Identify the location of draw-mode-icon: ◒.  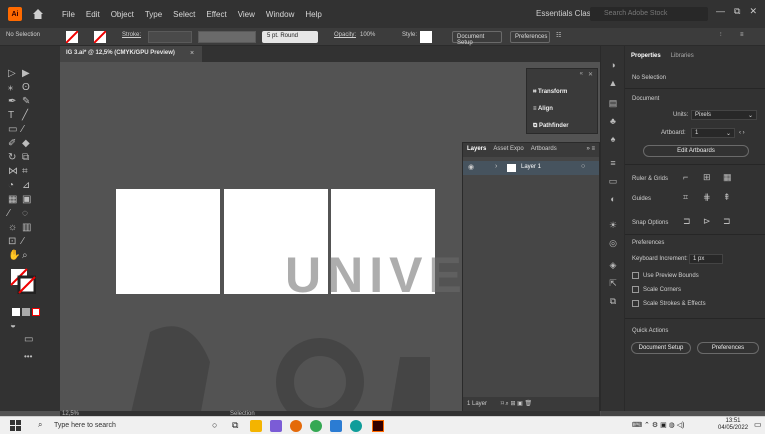
(13, 325).